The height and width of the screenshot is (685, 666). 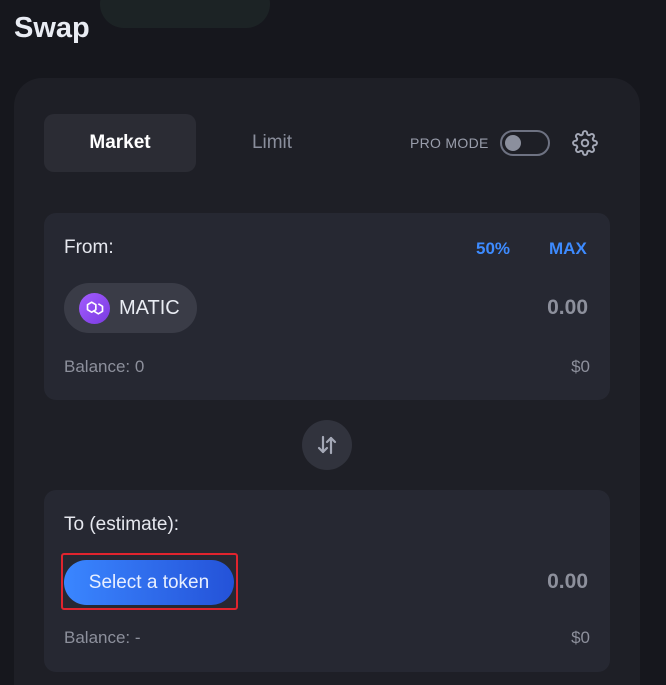 What do you see at coordinates (449, 143) in the screenshot?
I see `pro-mode-label: PRO MODE` at bounding box center [449, 143].